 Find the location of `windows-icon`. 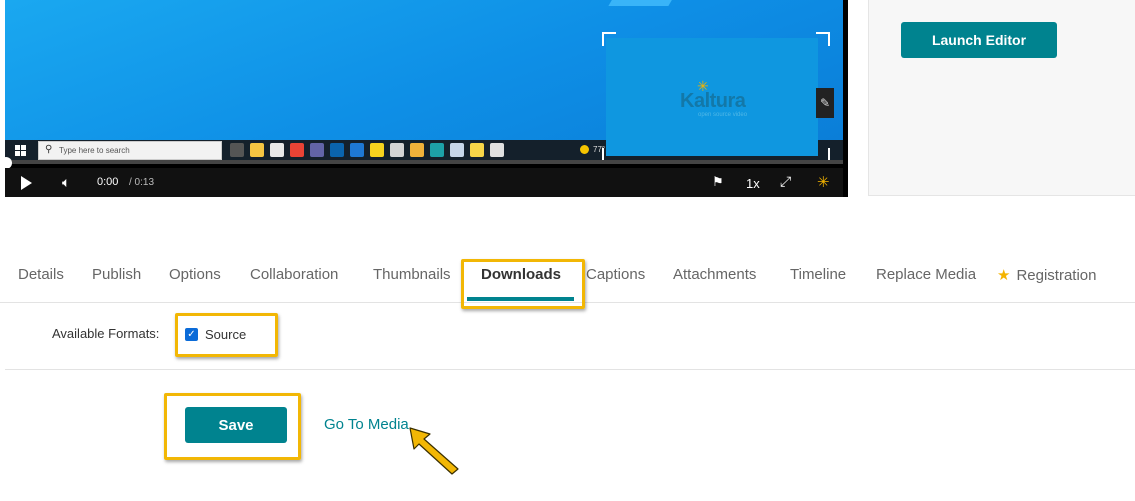

windows-icon is located at coordinates (20, 150).